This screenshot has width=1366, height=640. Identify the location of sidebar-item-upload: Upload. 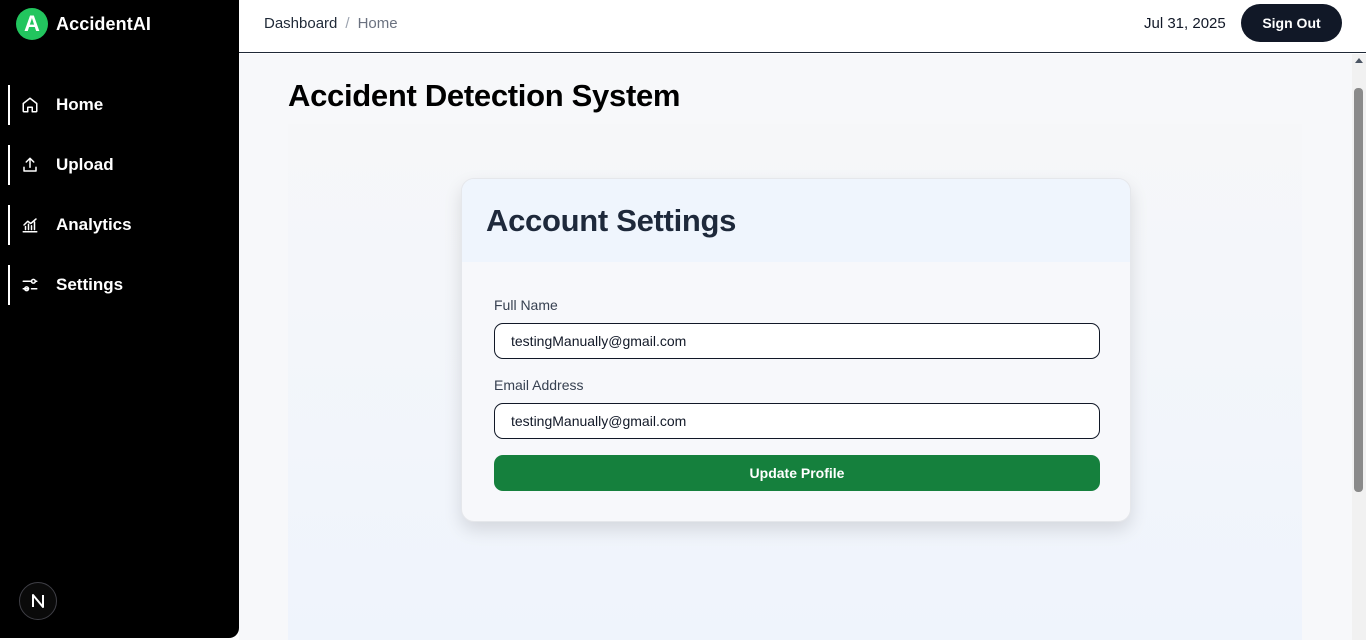
(123, 165).